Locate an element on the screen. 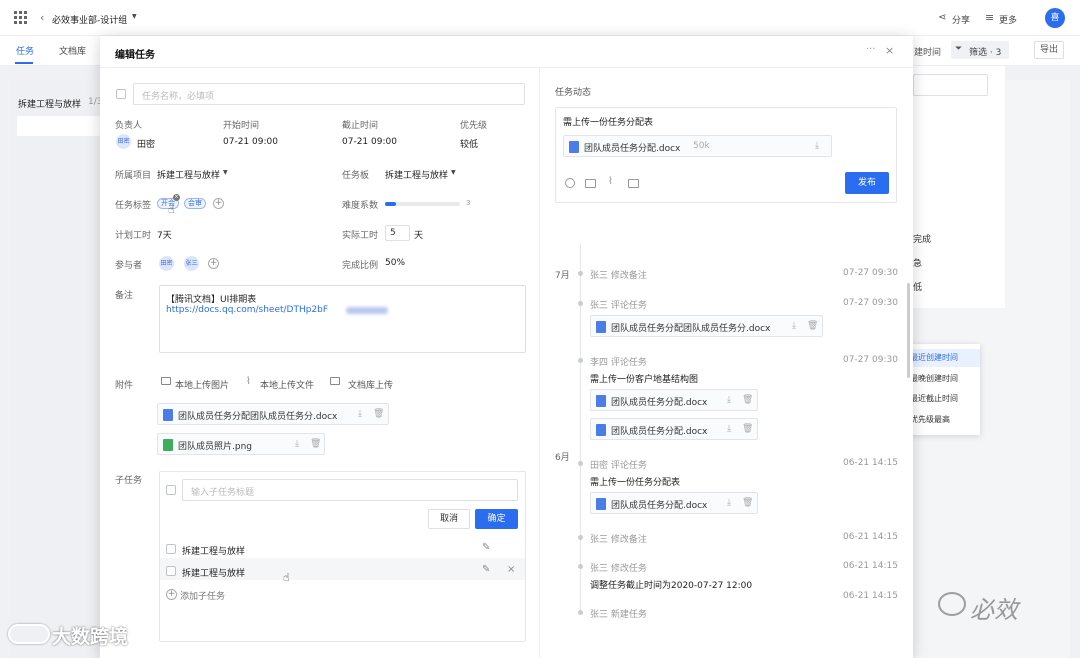 The width and height of the screenshot is (1080, 658). docx-file-icon is located at coordinates (601, 504).